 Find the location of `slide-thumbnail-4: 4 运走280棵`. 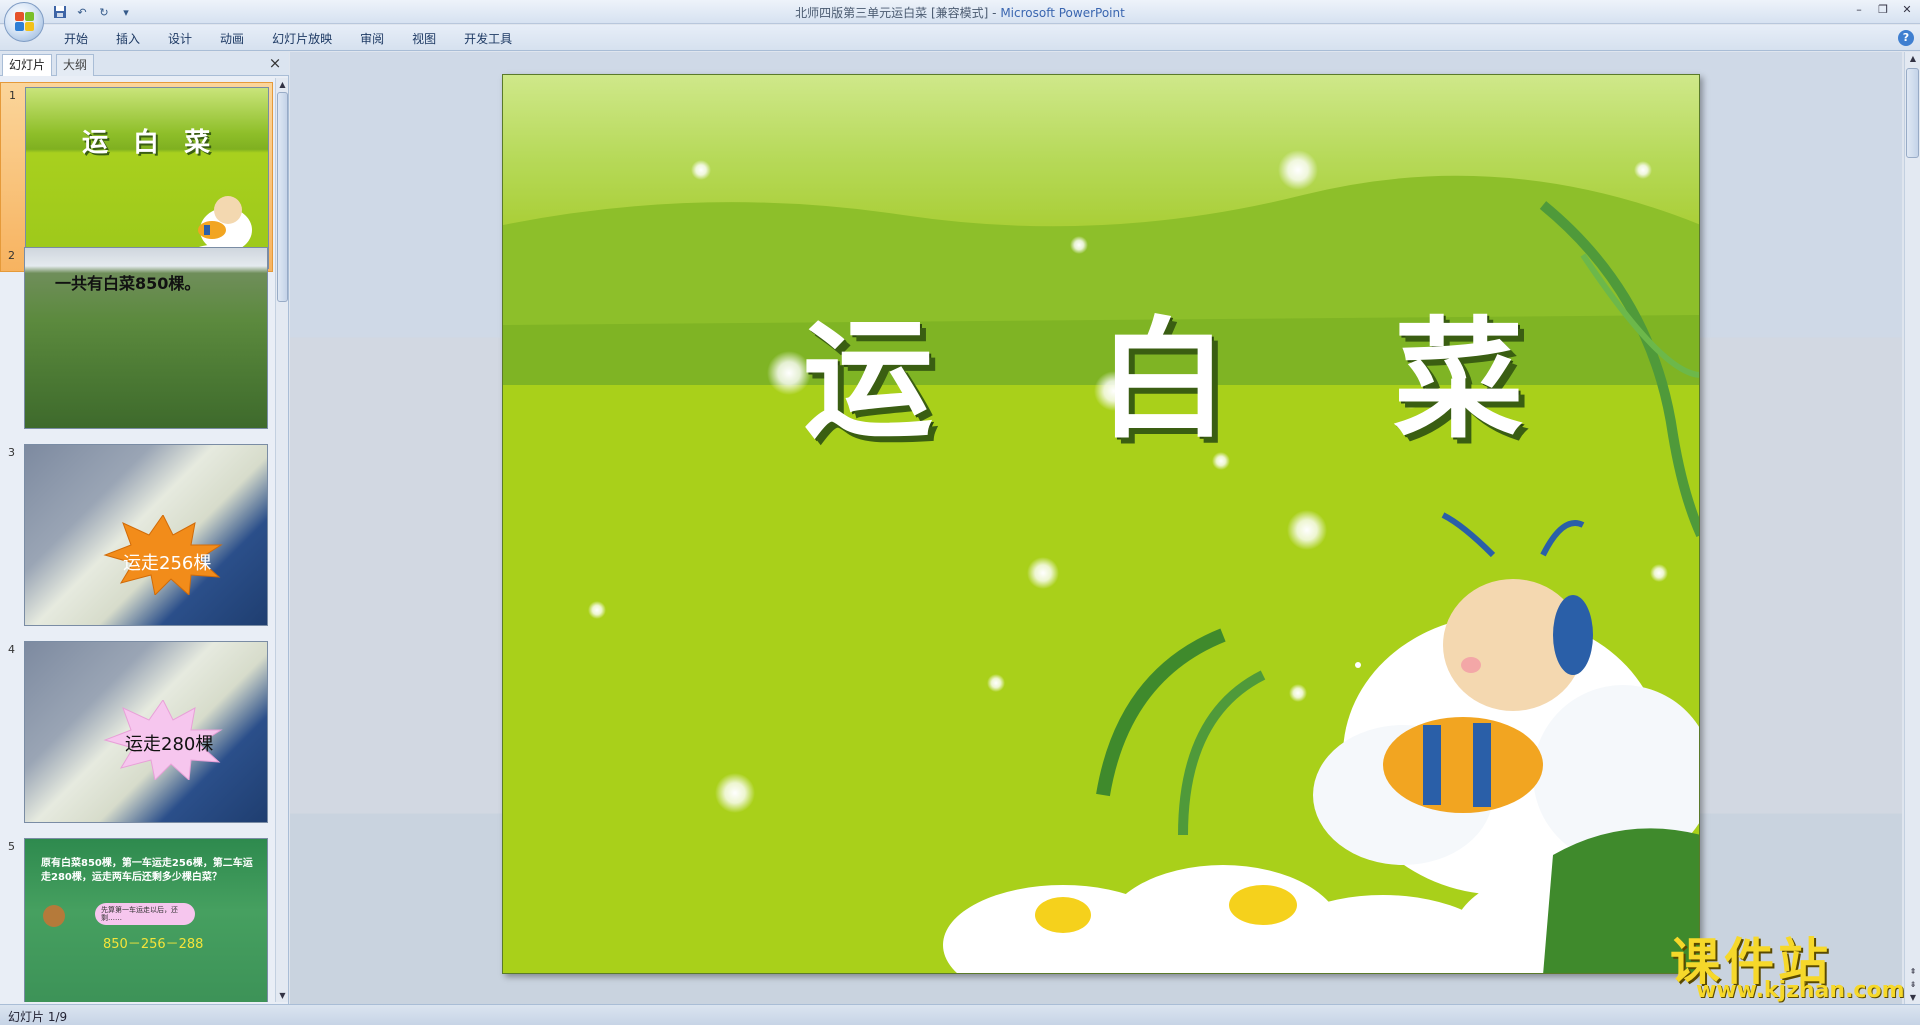

slide-thumbnail-4: 4 运走280棵 is located at coordinates (136, 732).